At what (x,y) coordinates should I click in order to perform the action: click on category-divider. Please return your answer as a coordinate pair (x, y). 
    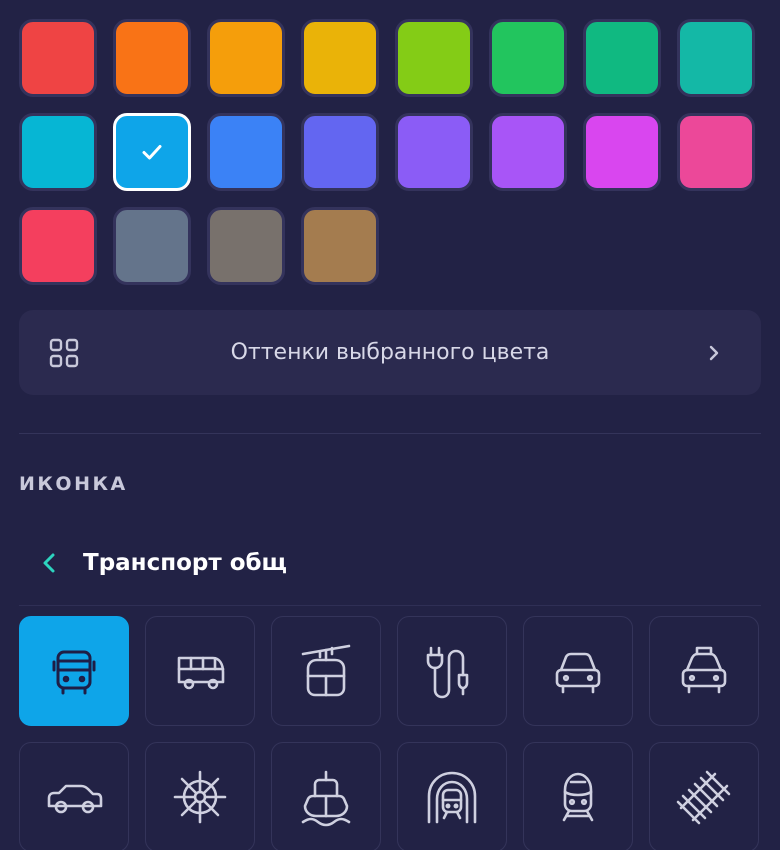
    Looking at the image, I should click on (390, 605).